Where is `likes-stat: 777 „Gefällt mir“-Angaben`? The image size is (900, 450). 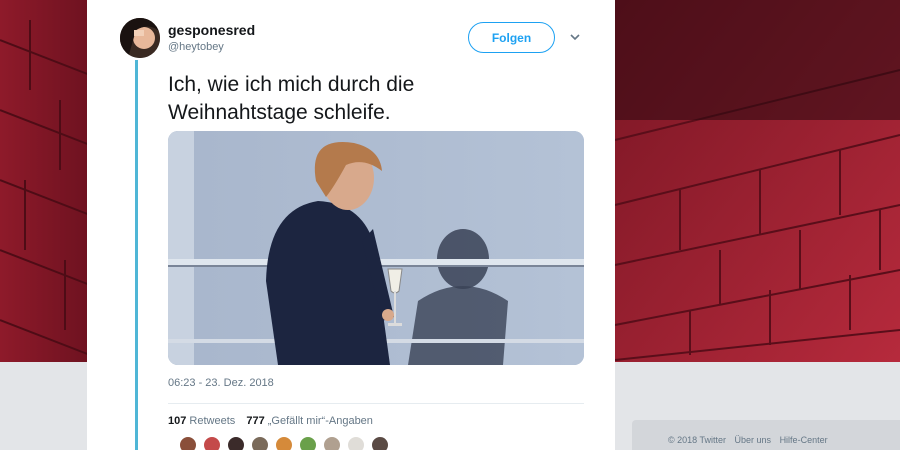 likes-stat: 777 „Gefällt mir“-Angaben is located at coordinates (309, 421).